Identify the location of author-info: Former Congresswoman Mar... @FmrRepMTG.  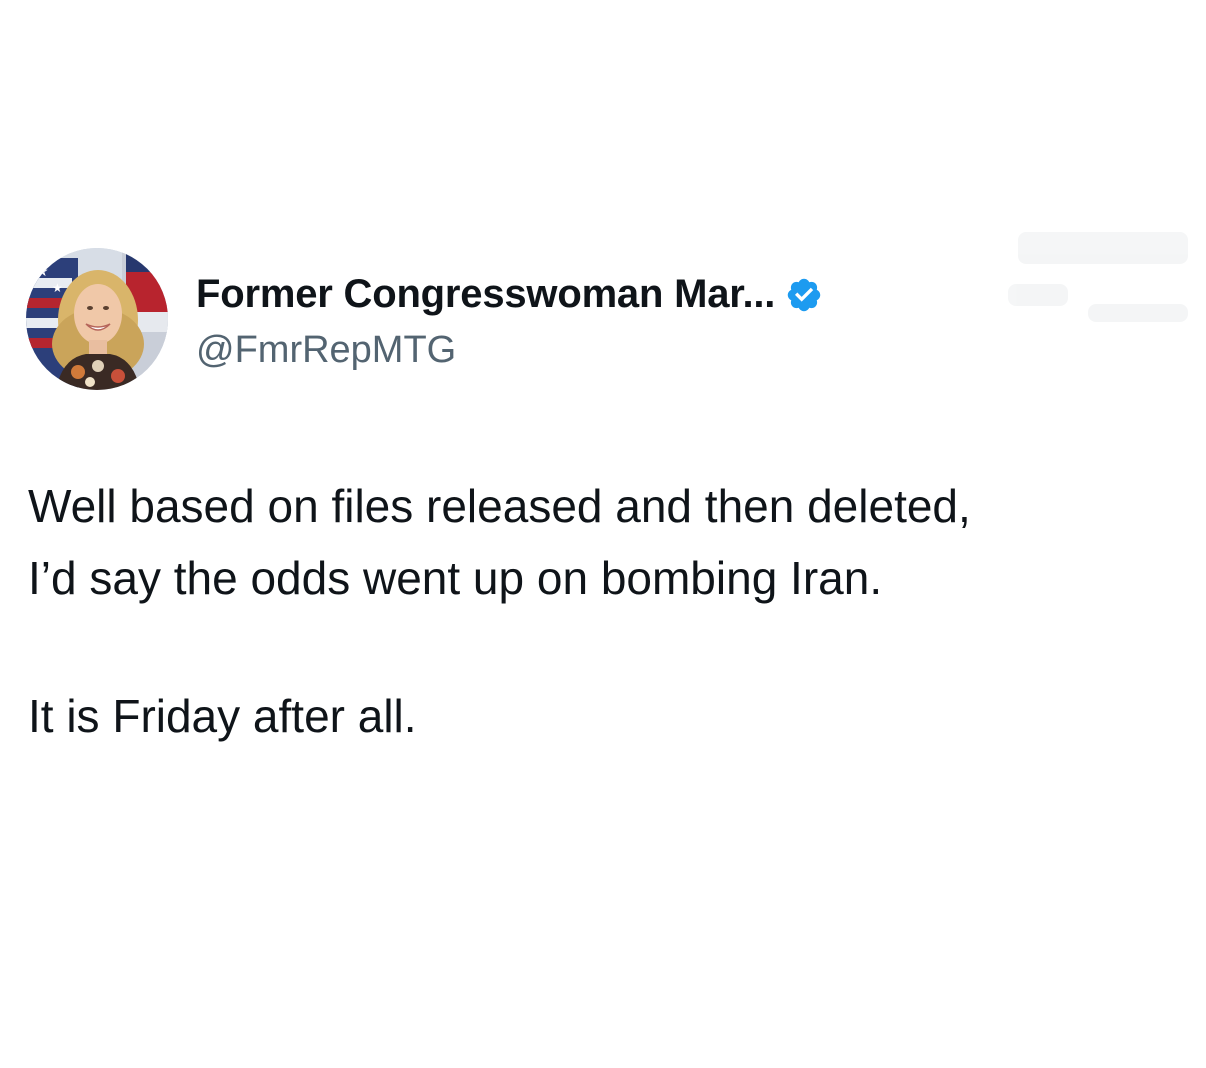
(509, 319).